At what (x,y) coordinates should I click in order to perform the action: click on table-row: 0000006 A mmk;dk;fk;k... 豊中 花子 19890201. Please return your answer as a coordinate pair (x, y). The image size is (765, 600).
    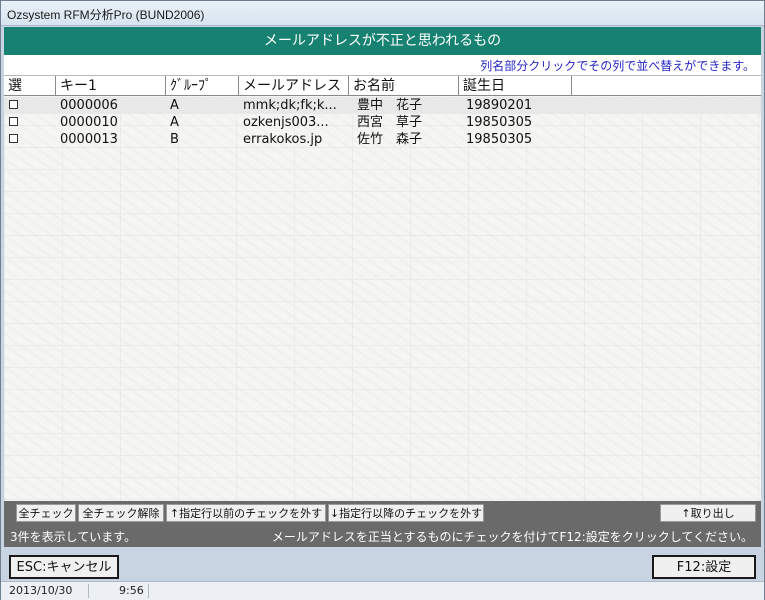
    Looking at the image, I should click on (382, 105).